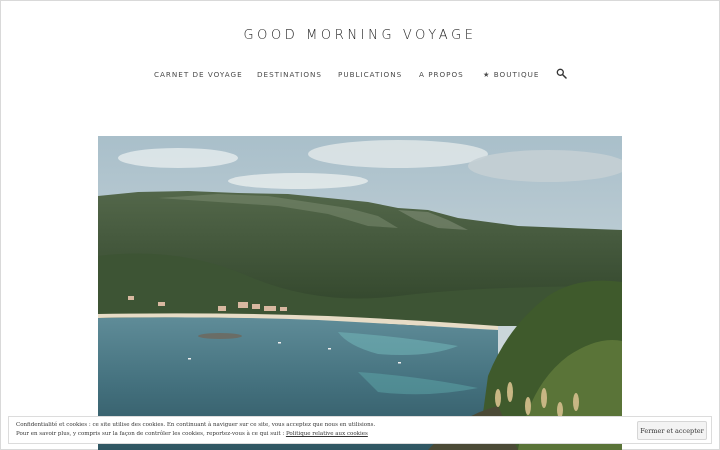 The width and height of the screenshot is (720, 450). I want to click on nav-item-a-propos: A PROPOS, so click(441, 74).